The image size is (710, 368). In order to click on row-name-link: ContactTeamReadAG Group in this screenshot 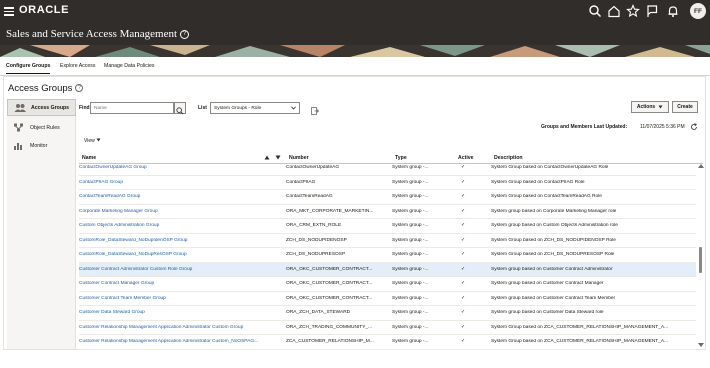, I will do `click(181, 196)`.